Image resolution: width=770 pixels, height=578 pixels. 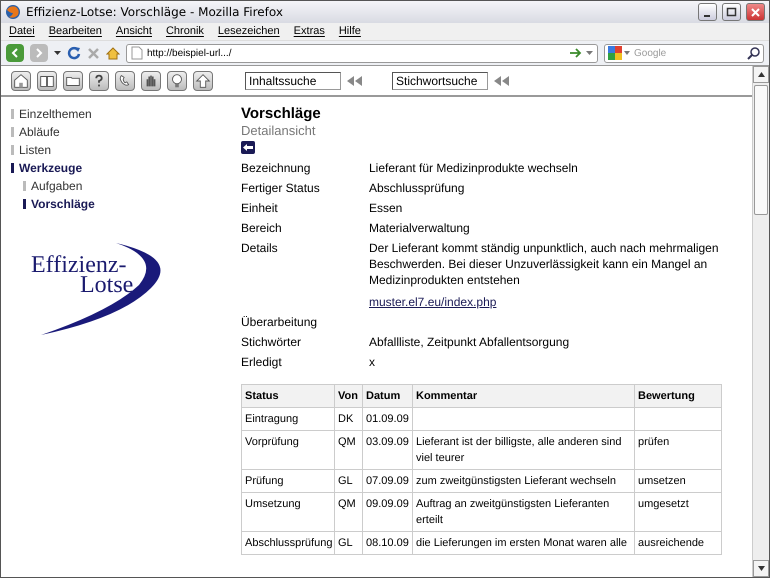 I want to click on table-cell: zum zweitgünstigsten Lieferant wechseln, so click(x=516, y=481).